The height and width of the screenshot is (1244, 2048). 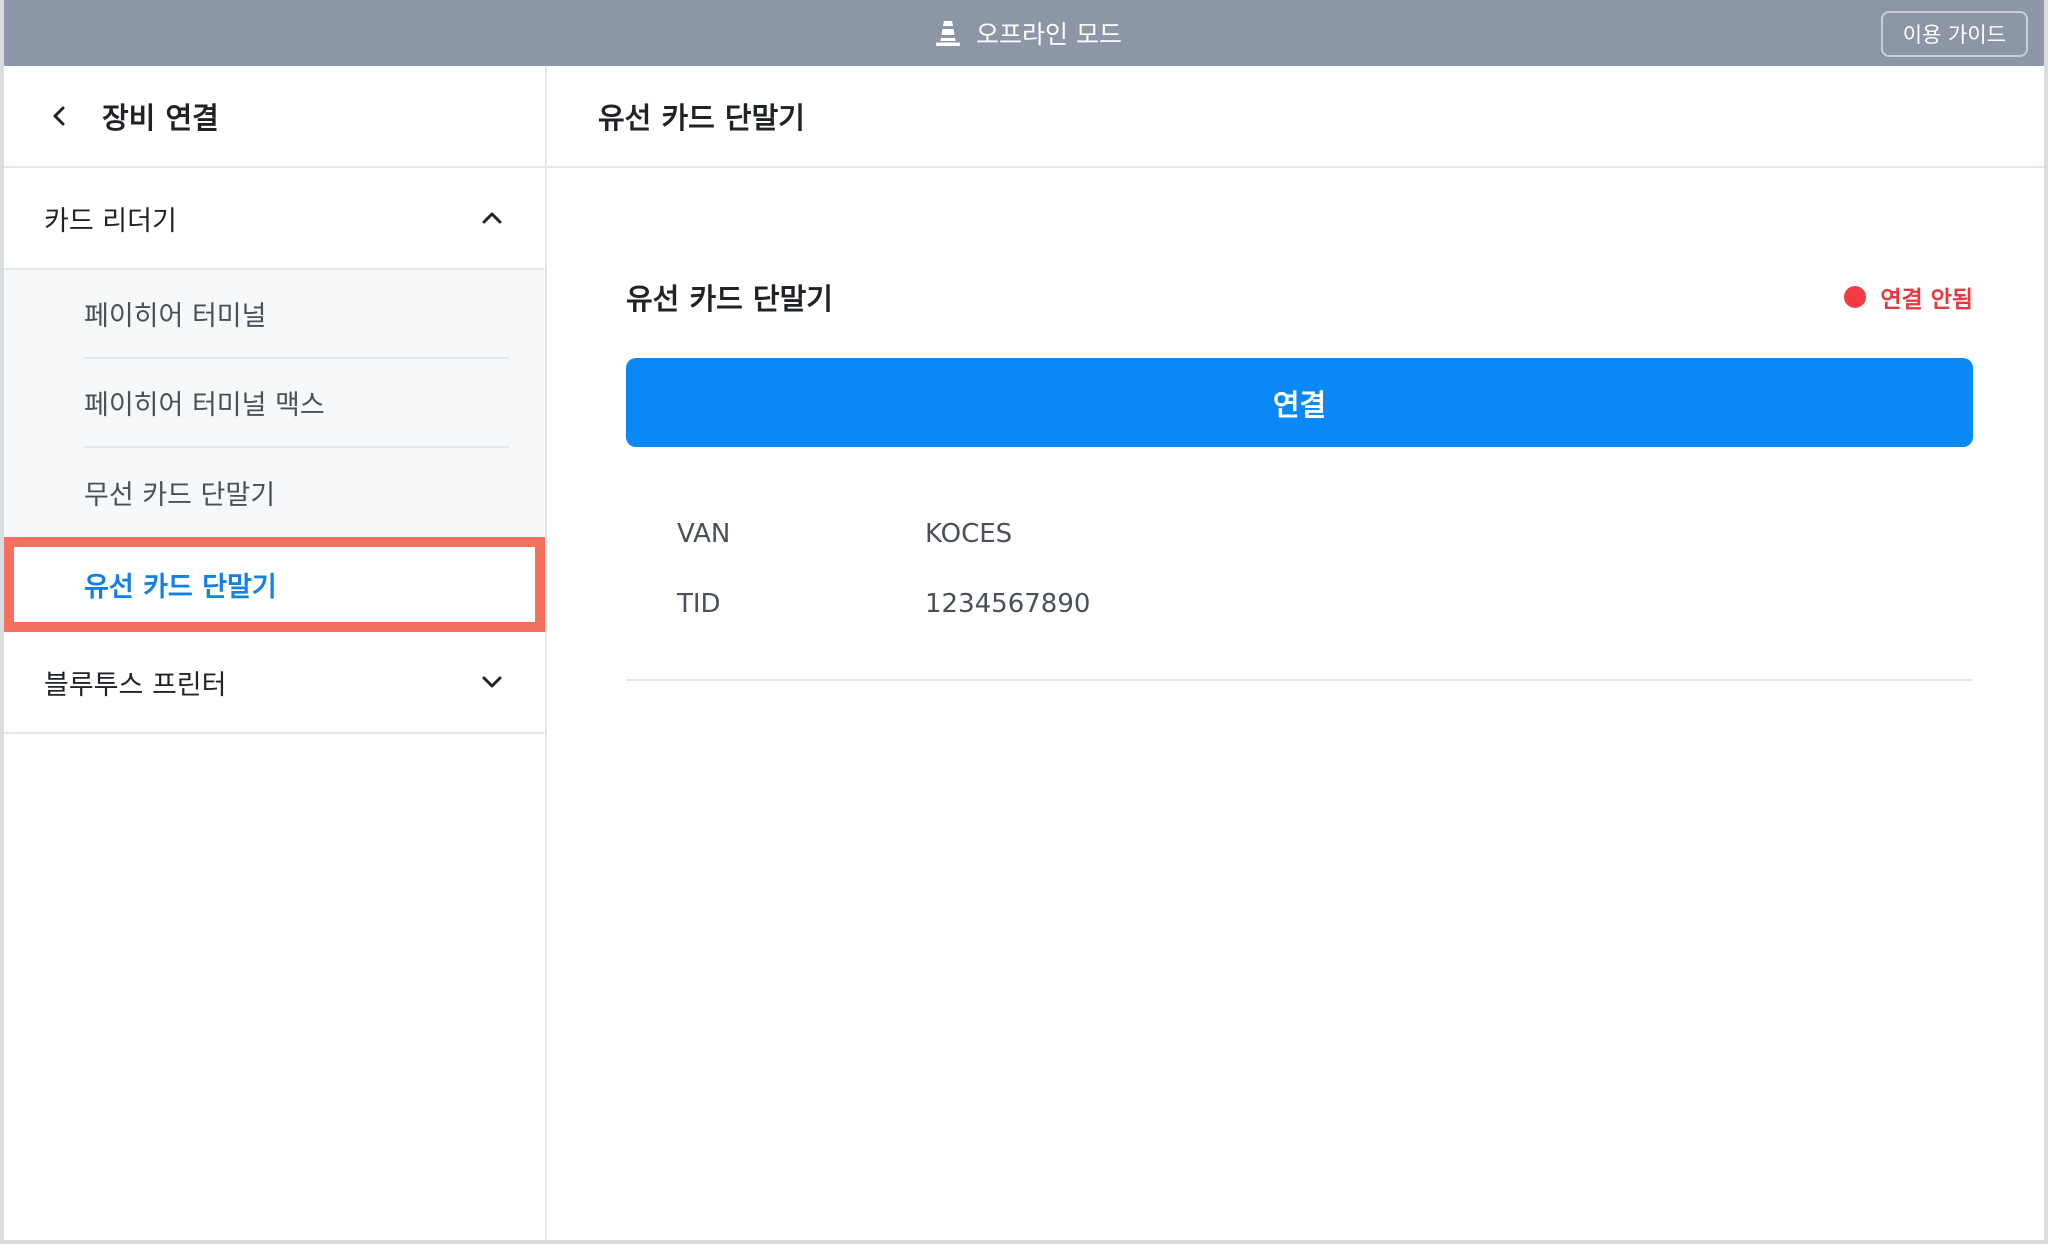 What do you see at coordinates (1008, 604) in the screenshot?
I see `info-value: 1234567890` at bounding box center [1008, 604].